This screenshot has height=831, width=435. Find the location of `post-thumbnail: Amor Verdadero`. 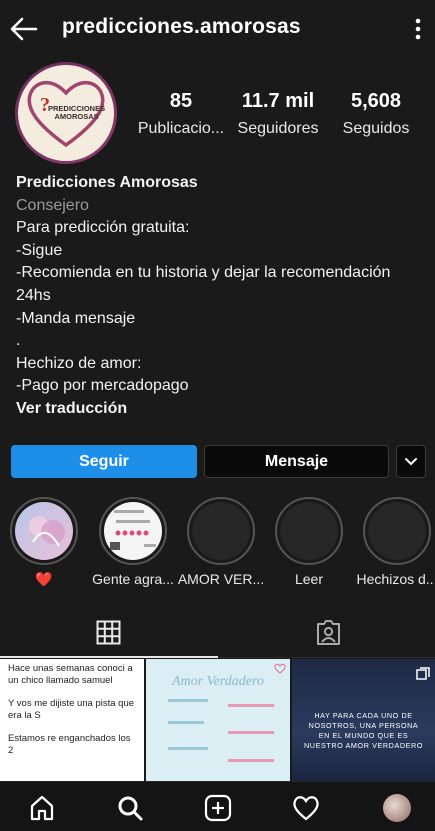

post-thumbnail: Amor Verdadero is located at coordinates (218, 720).